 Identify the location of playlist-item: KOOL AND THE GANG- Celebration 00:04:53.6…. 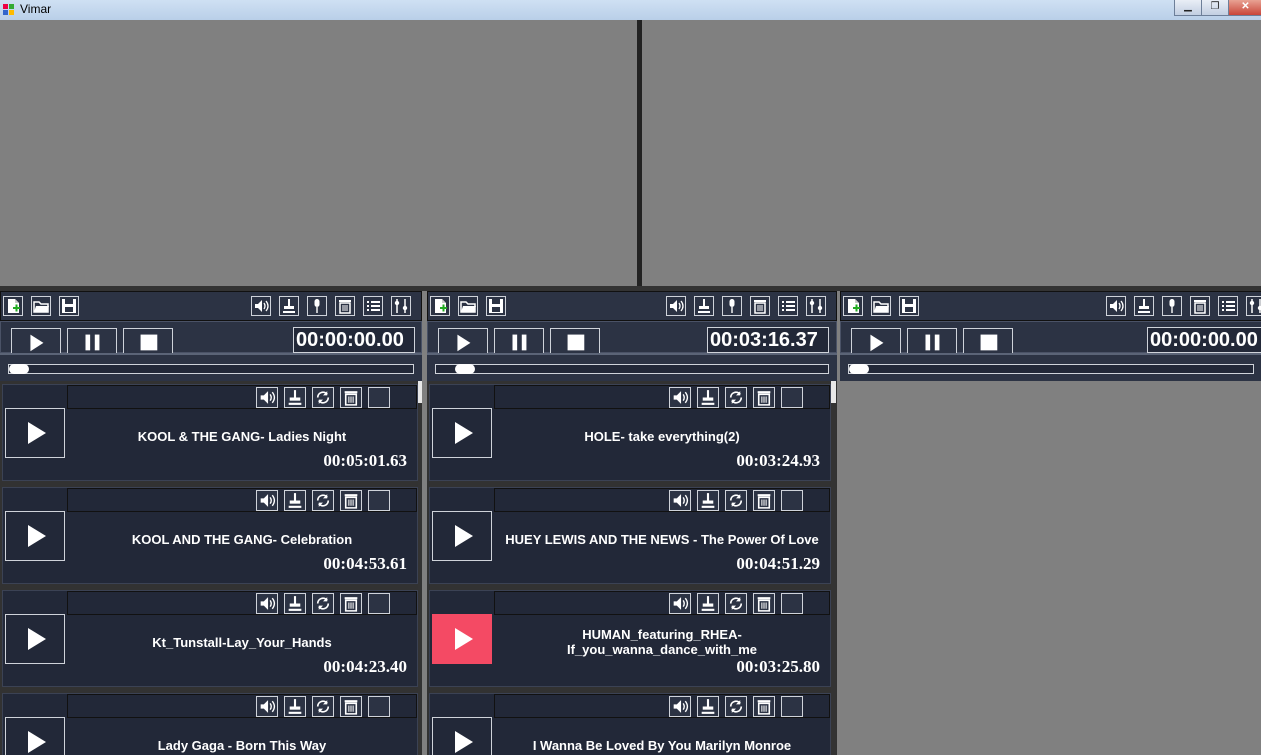
(210, 535).